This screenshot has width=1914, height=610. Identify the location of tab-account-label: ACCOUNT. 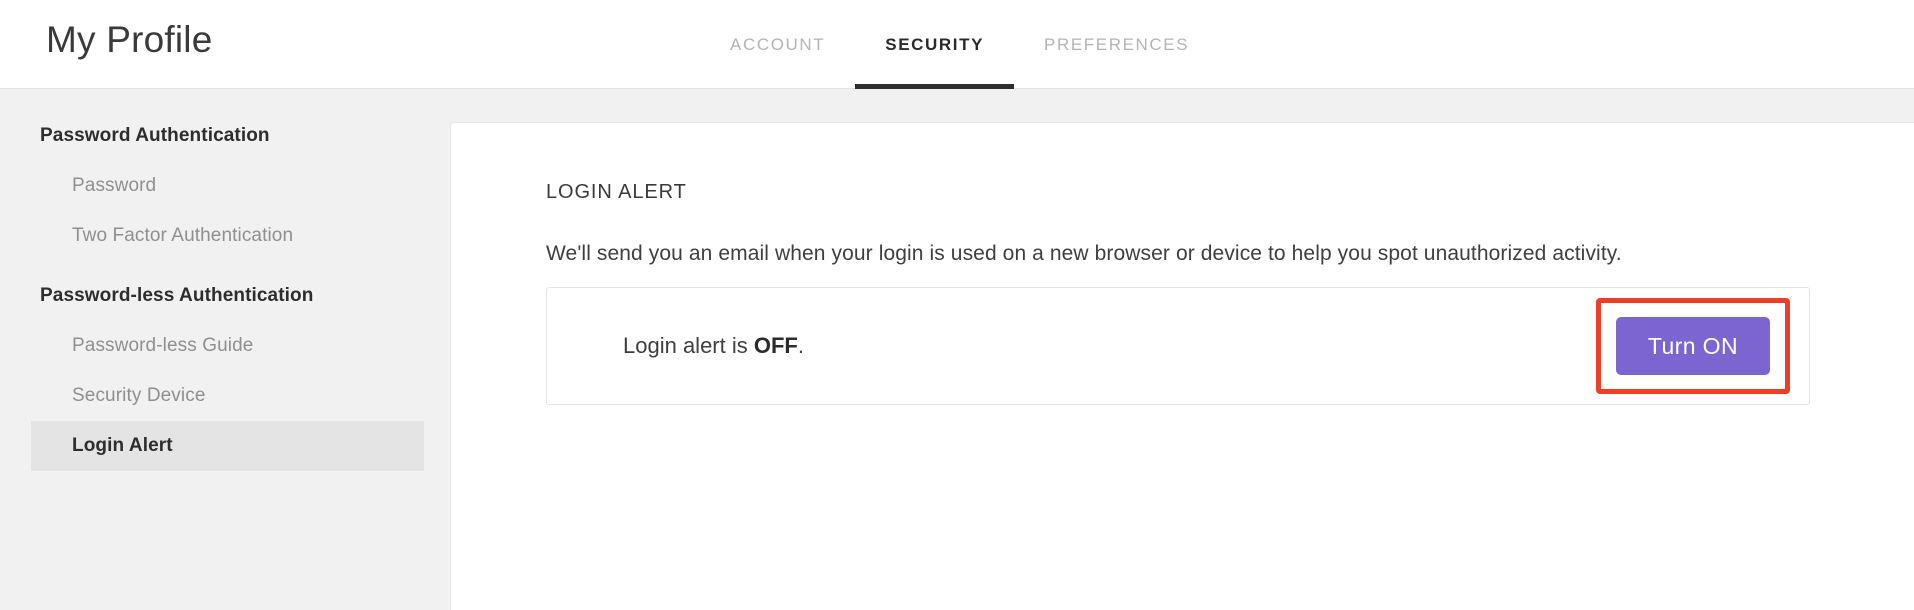
(778, 44).